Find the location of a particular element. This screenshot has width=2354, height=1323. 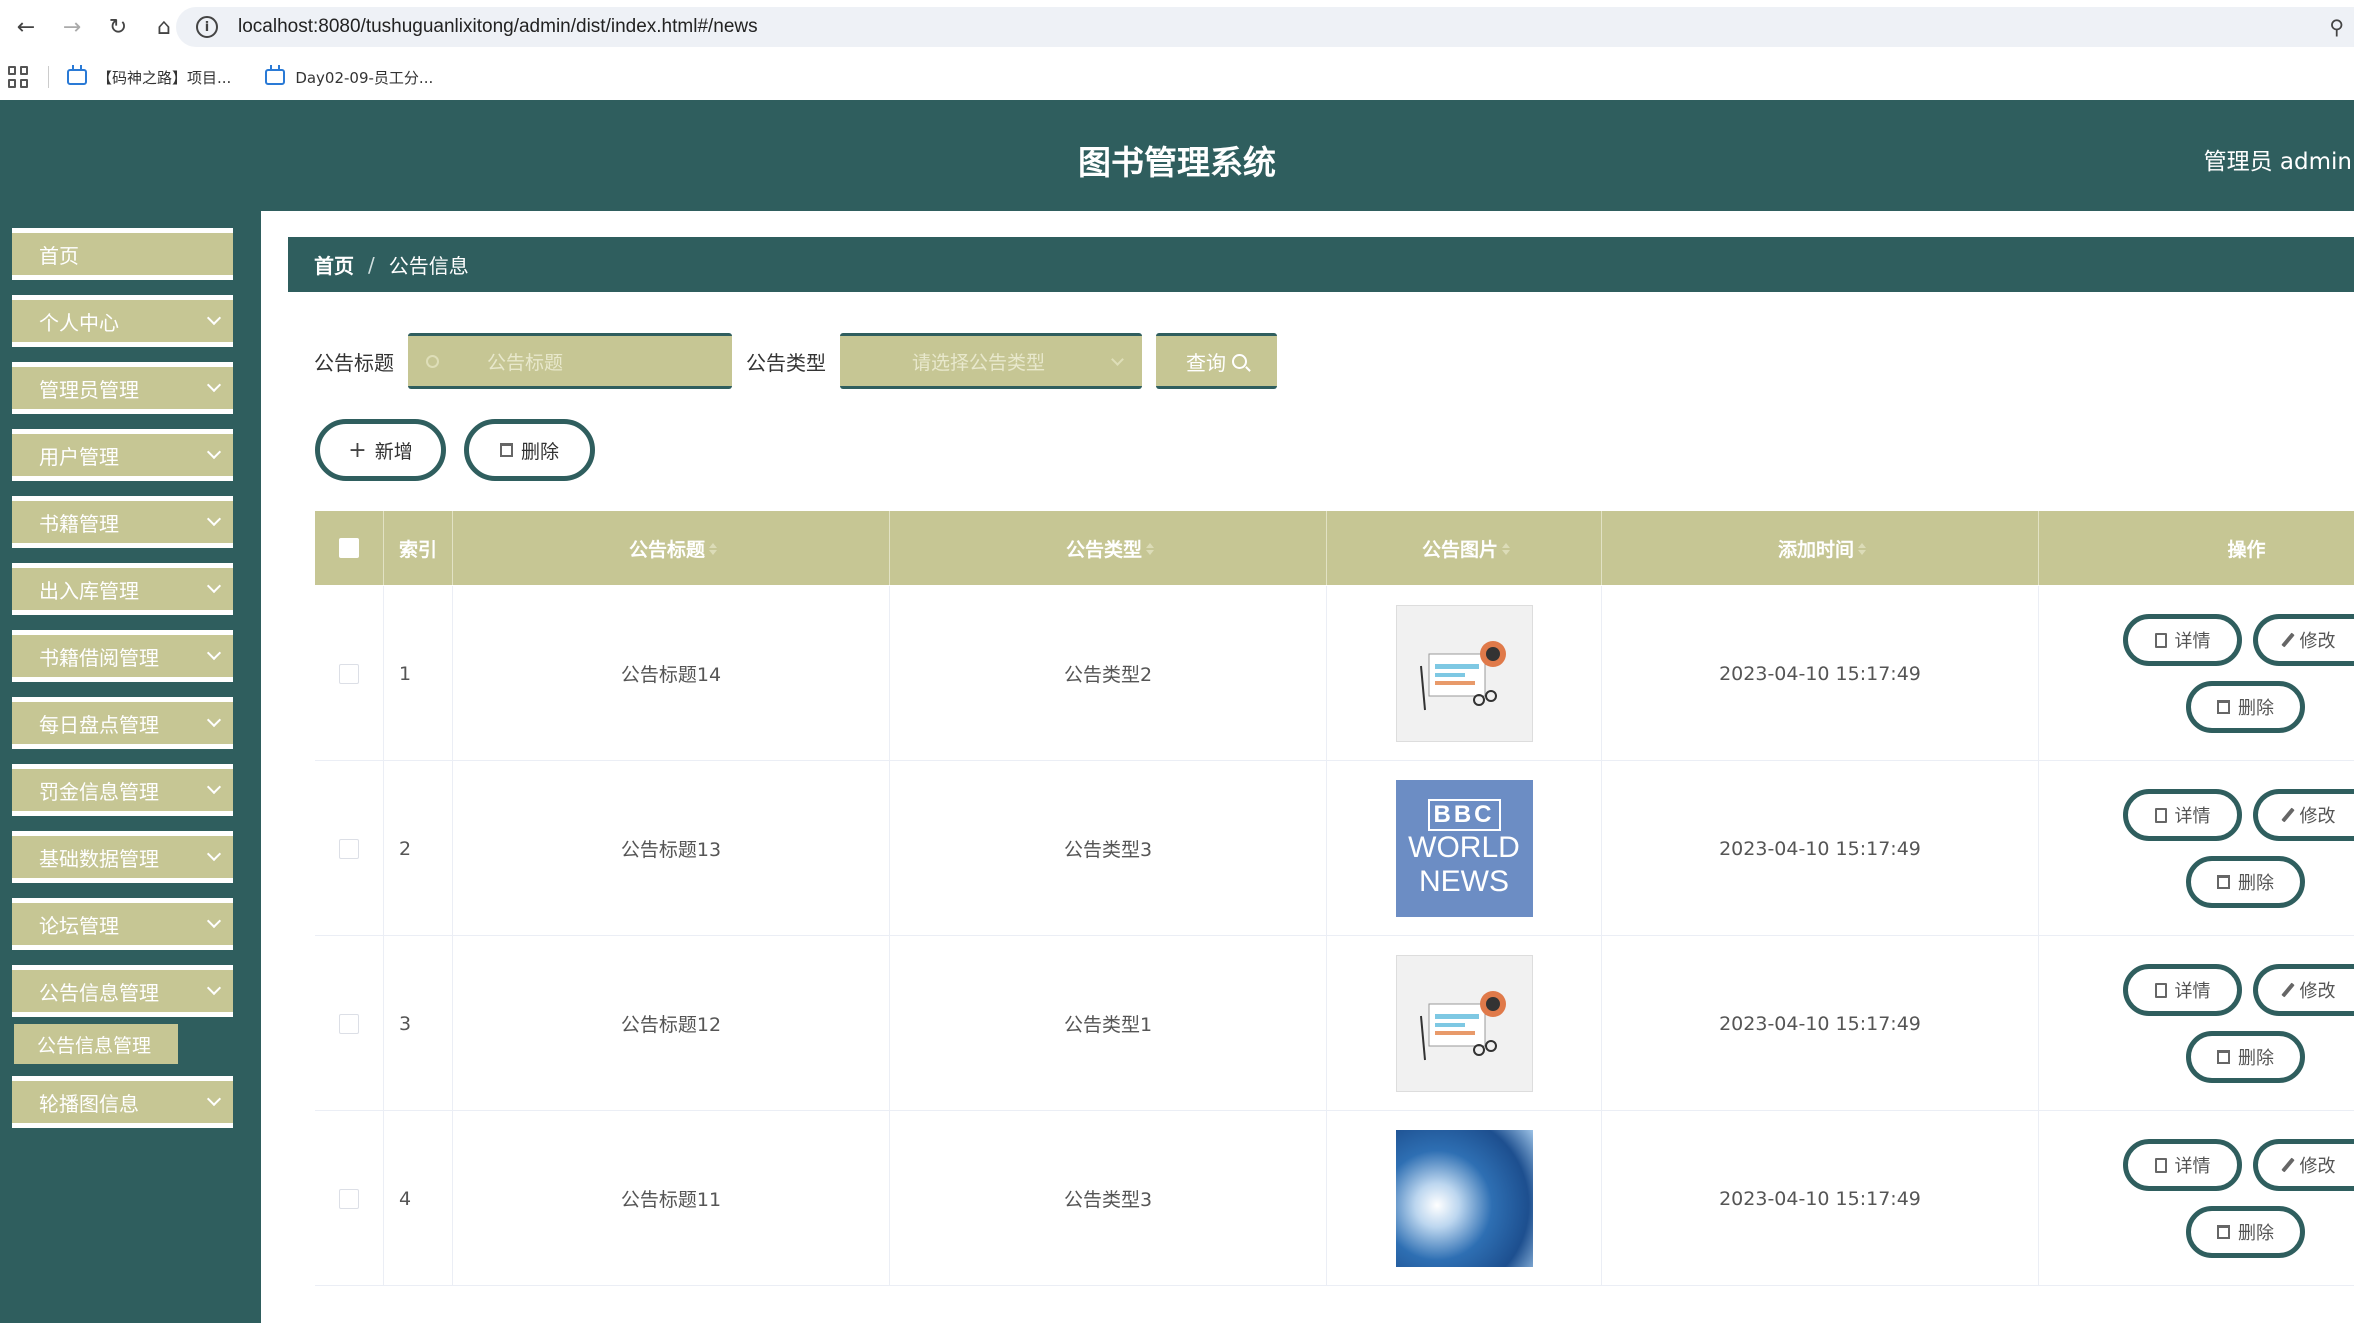

breadcrumb-current: 公告信息 is located at coordinates (428, 266).